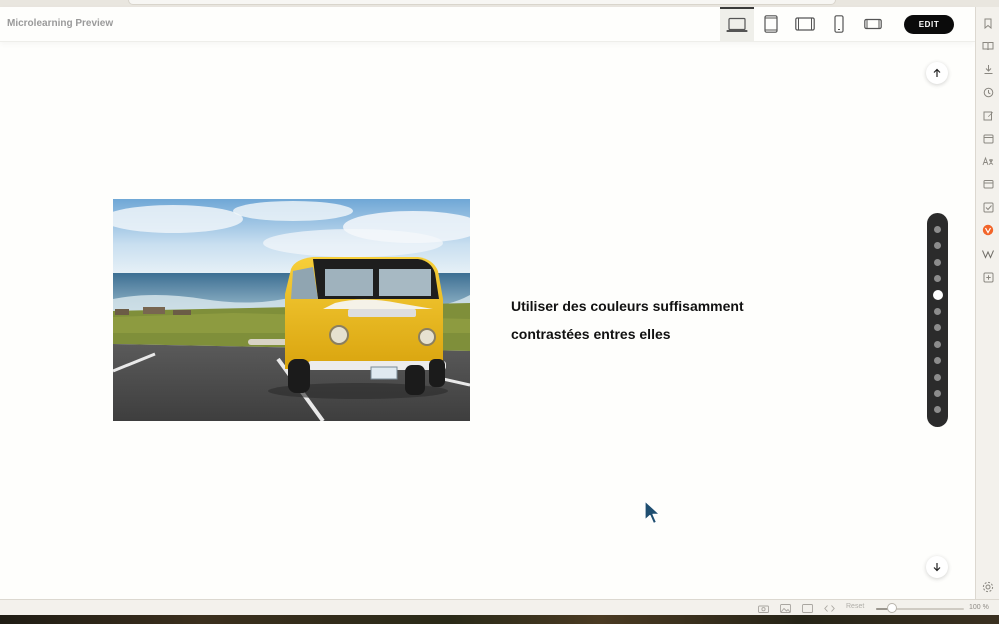 The height and width of the screenshot is (624, 999). Describe the element at coordinates (499, 619) in the screenshot. I see `desktop-wallpaper-strip` at that location.